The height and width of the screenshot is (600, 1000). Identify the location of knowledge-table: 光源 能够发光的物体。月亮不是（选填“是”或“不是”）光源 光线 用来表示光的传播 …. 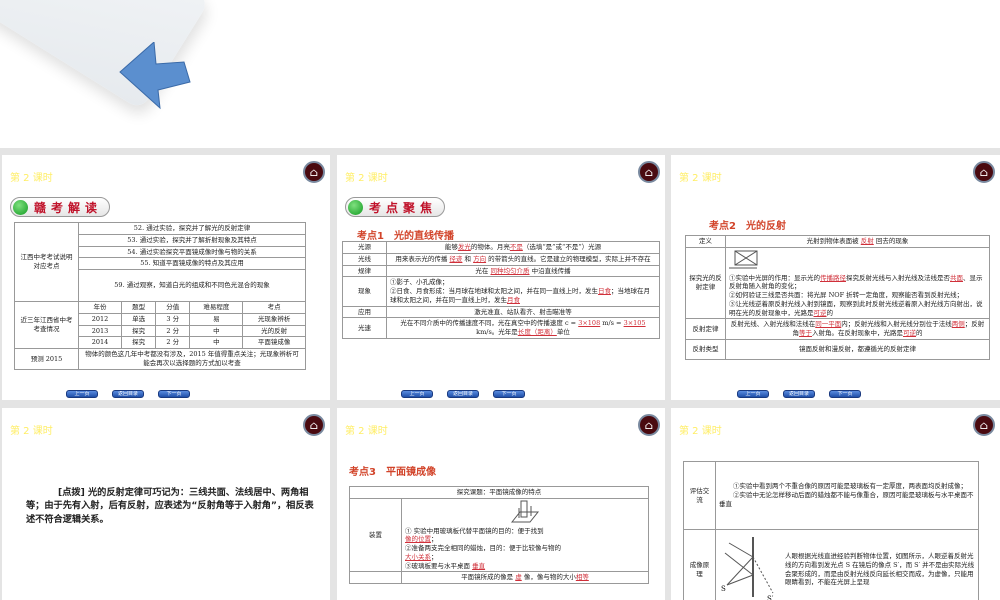
(501, 290).